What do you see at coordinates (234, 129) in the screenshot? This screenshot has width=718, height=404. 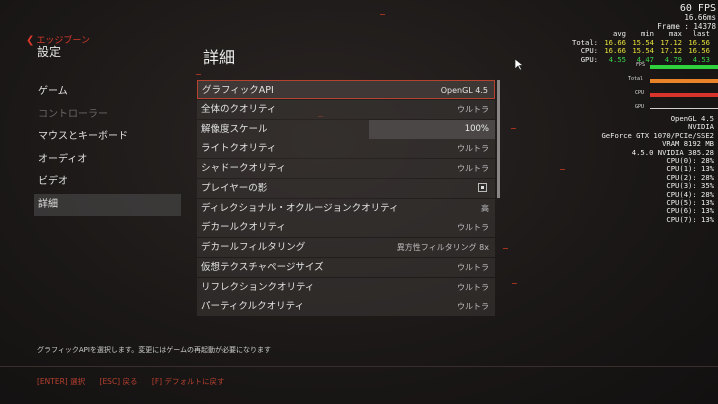 I see `setting-label: 解像度スケール` at bounding box center [234, 129].